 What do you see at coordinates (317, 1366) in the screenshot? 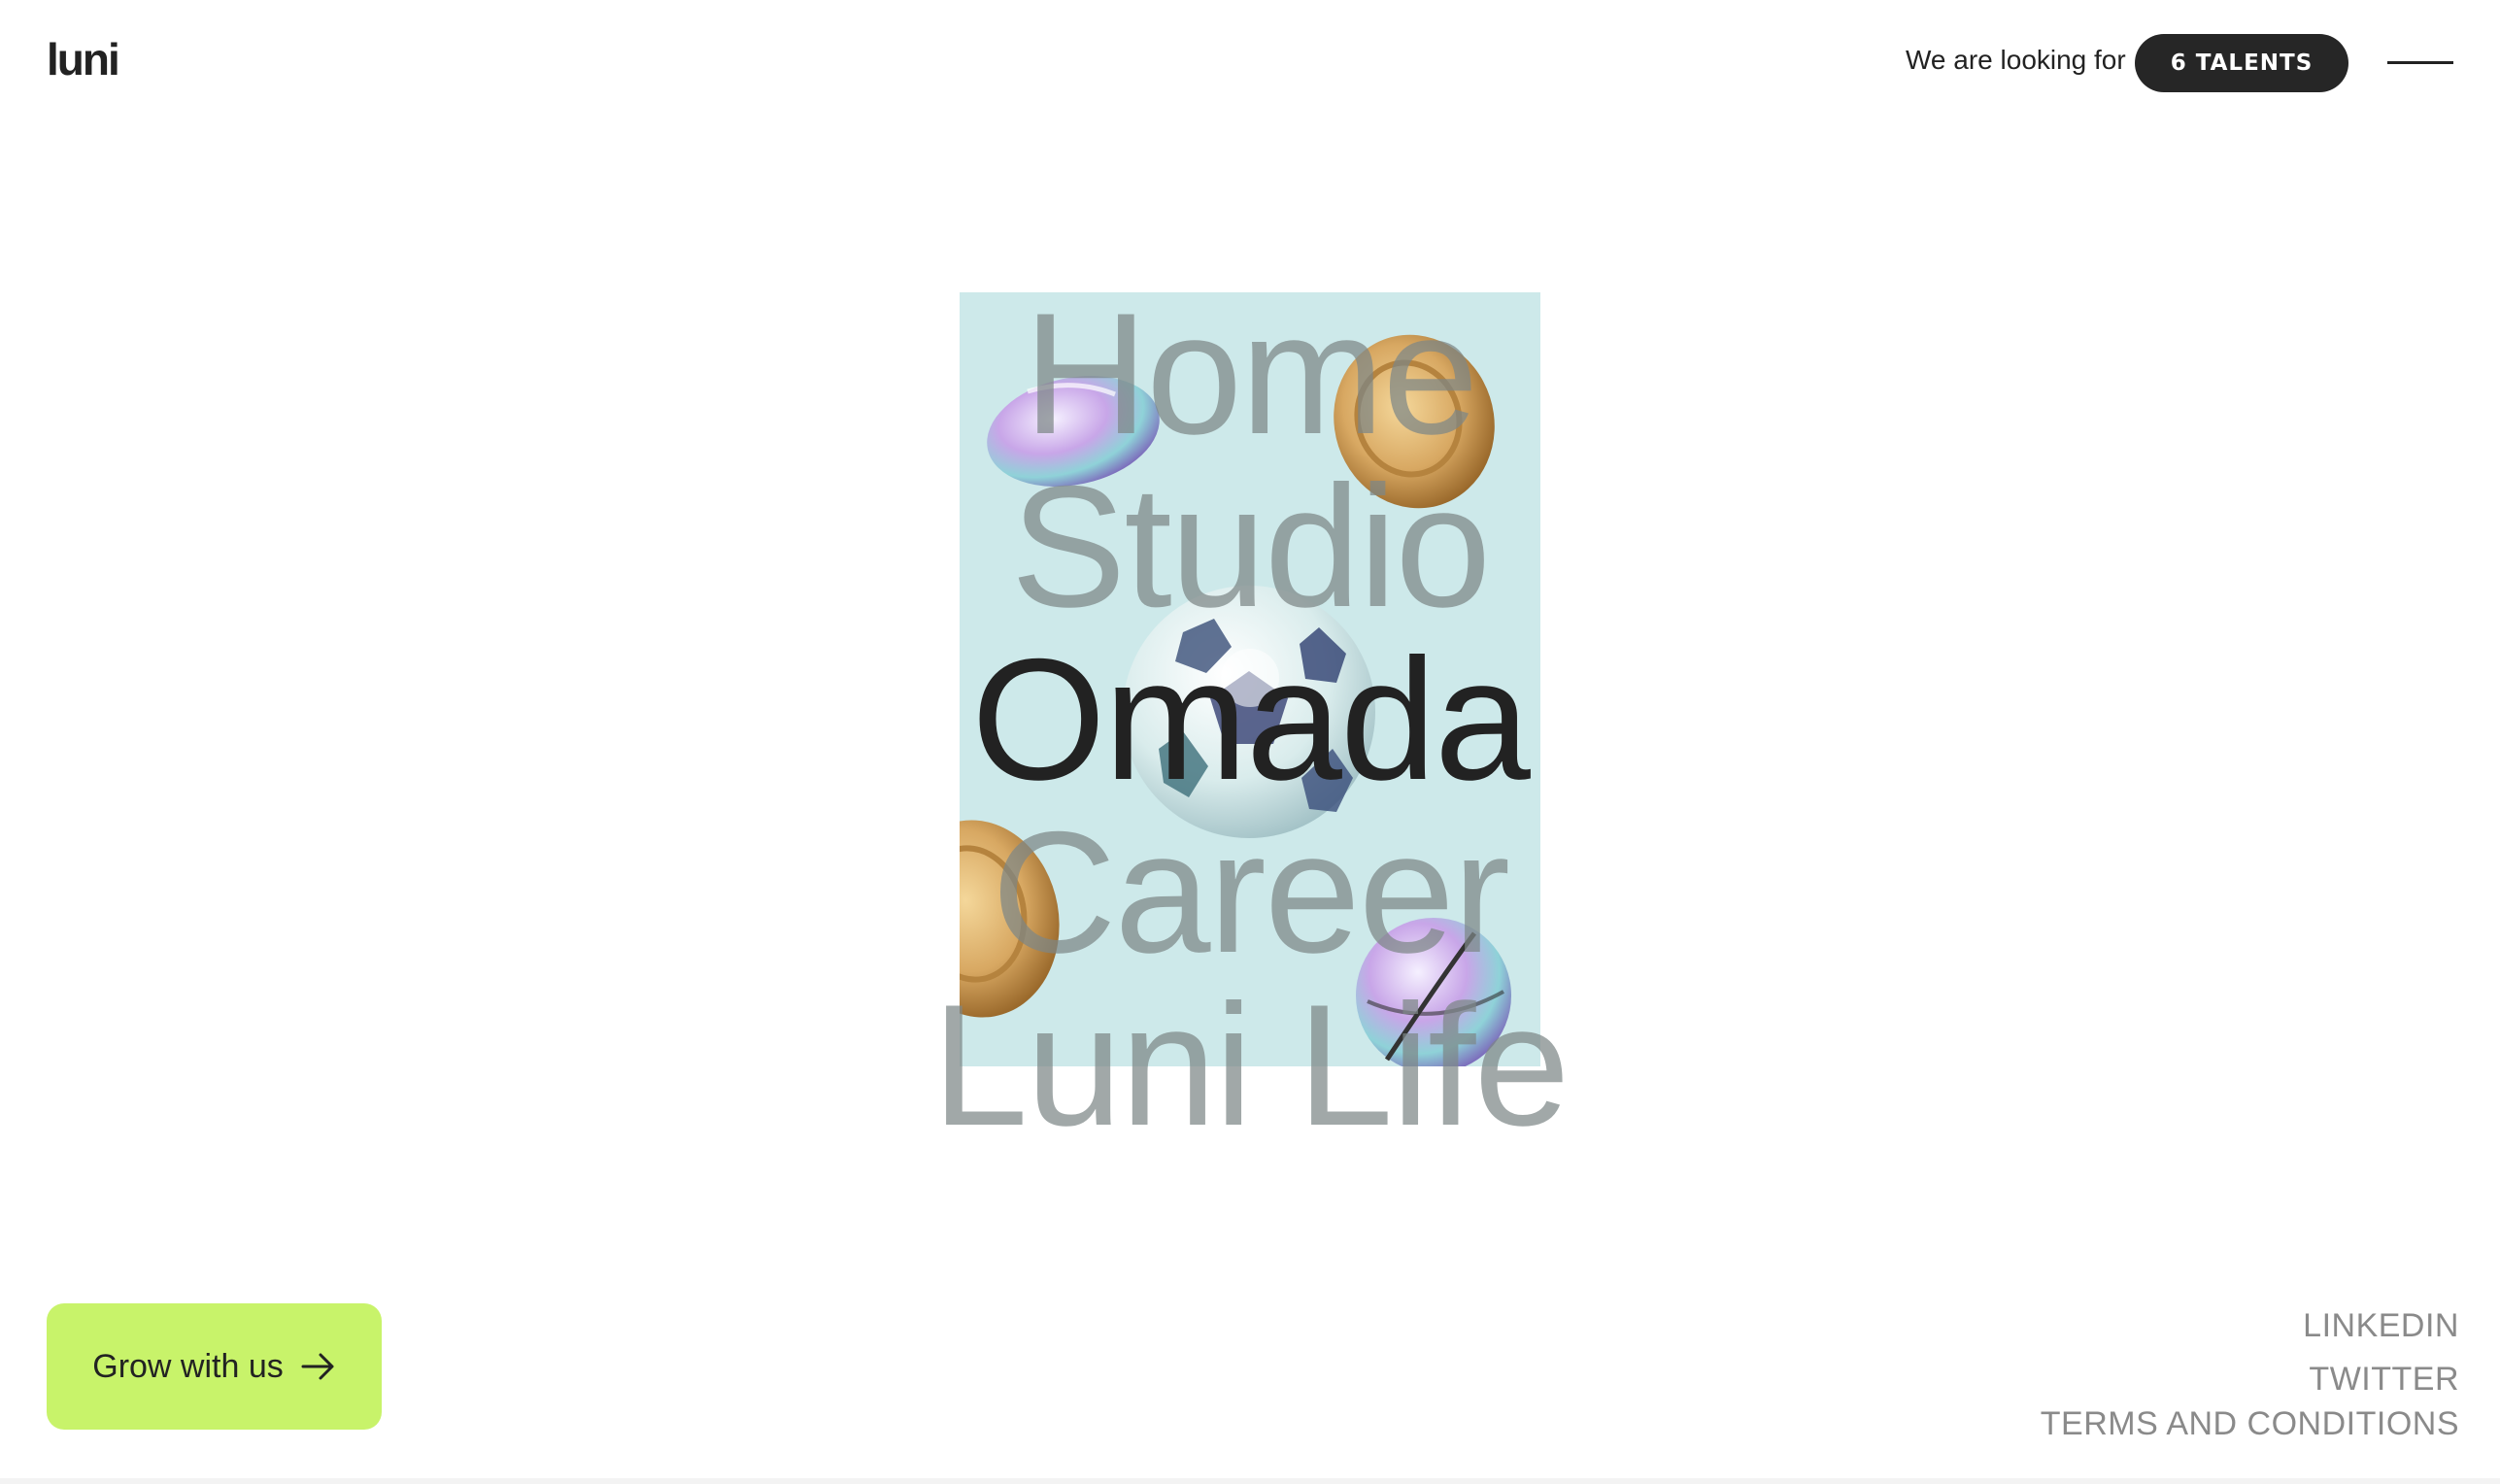
I see `arrow-right-icon` at bounding box center [317, 1366].